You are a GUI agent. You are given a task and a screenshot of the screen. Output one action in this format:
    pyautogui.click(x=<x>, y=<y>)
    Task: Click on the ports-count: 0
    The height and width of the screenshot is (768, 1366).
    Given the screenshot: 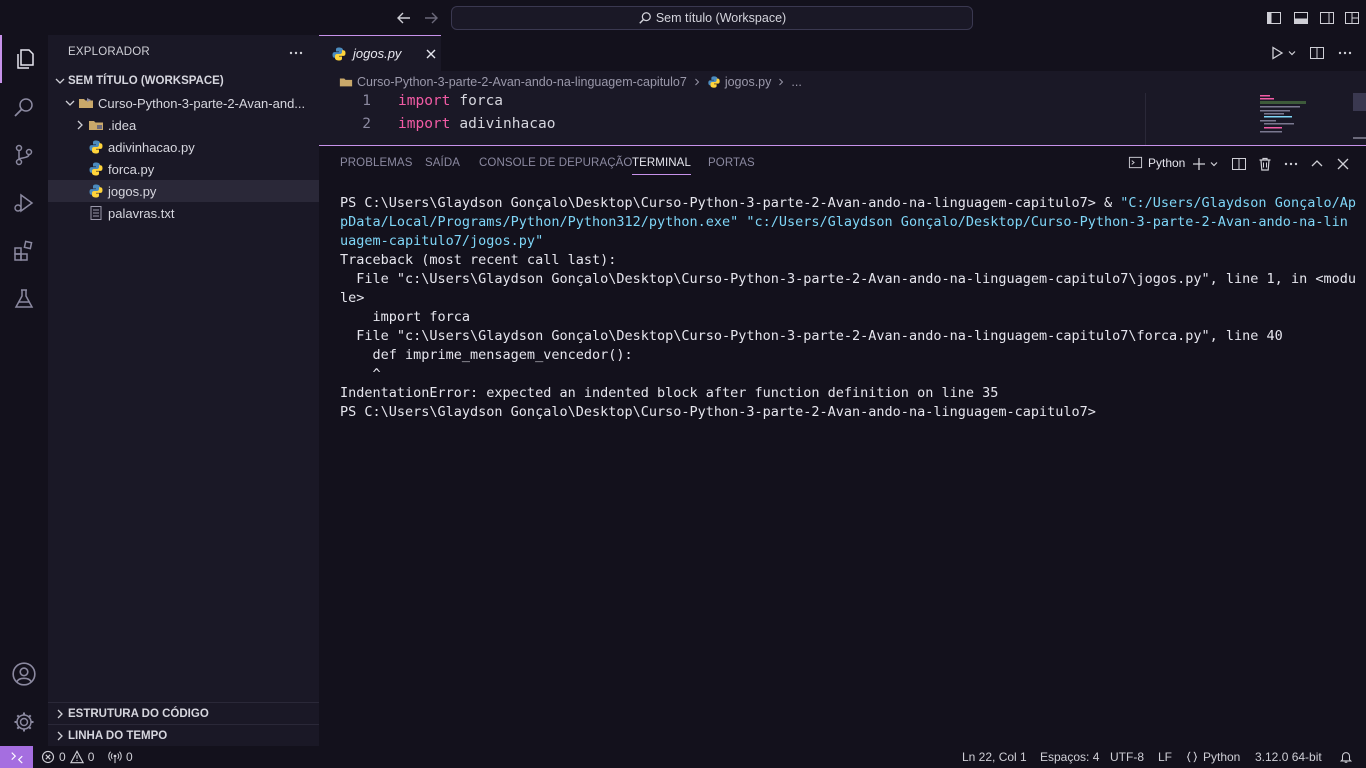 What is the action you would take?
    pyautogui.click(x=129, y=757)
    